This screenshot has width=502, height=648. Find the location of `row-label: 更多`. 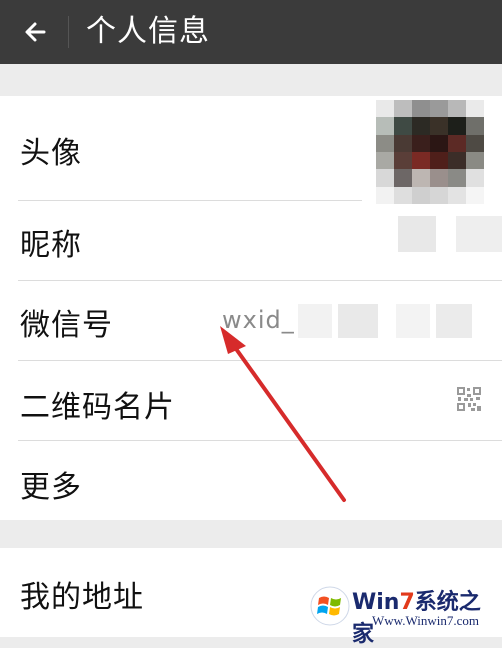

row-label: 更多 is located at coordinates (51, 487).